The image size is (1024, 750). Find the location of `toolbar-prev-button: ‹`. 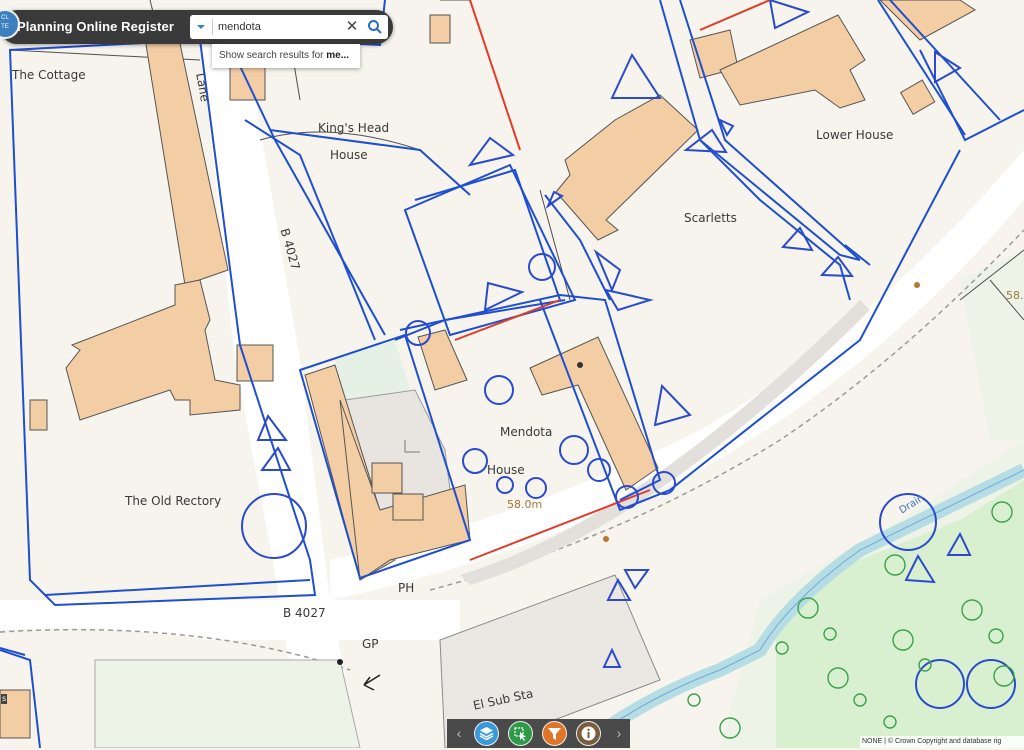

toolbar-prev-button: ‹ is located at coordinates (459, 733).